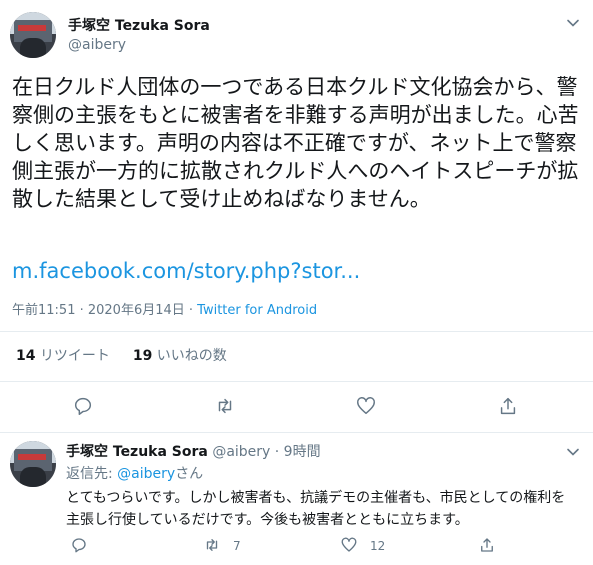 This screenshot has width=593, height=565. Describe the element at coordinates (257, 310) in the screenshot. I see `tweet-source: Twitter for Android` at that location.